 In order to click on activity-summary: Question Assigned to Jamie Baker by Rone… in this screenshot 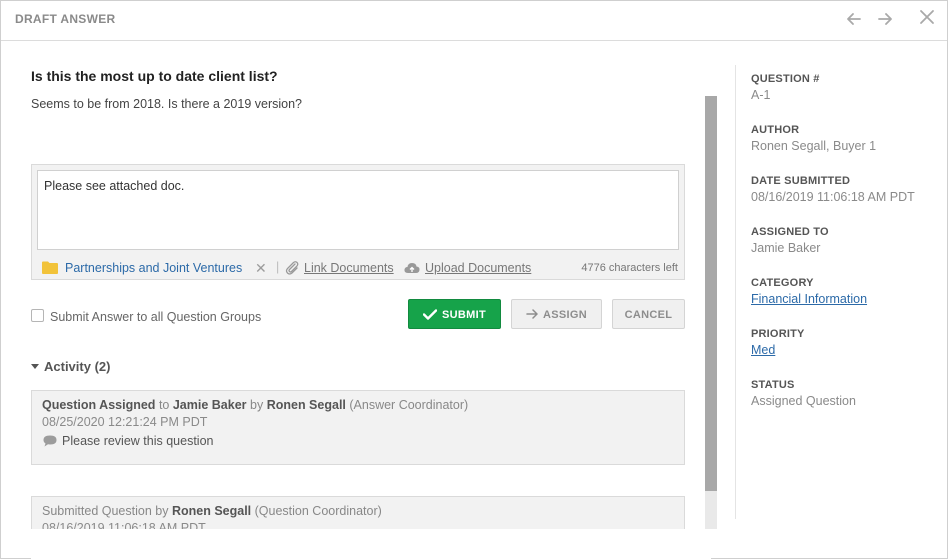, I will do `click(358, 405)`.